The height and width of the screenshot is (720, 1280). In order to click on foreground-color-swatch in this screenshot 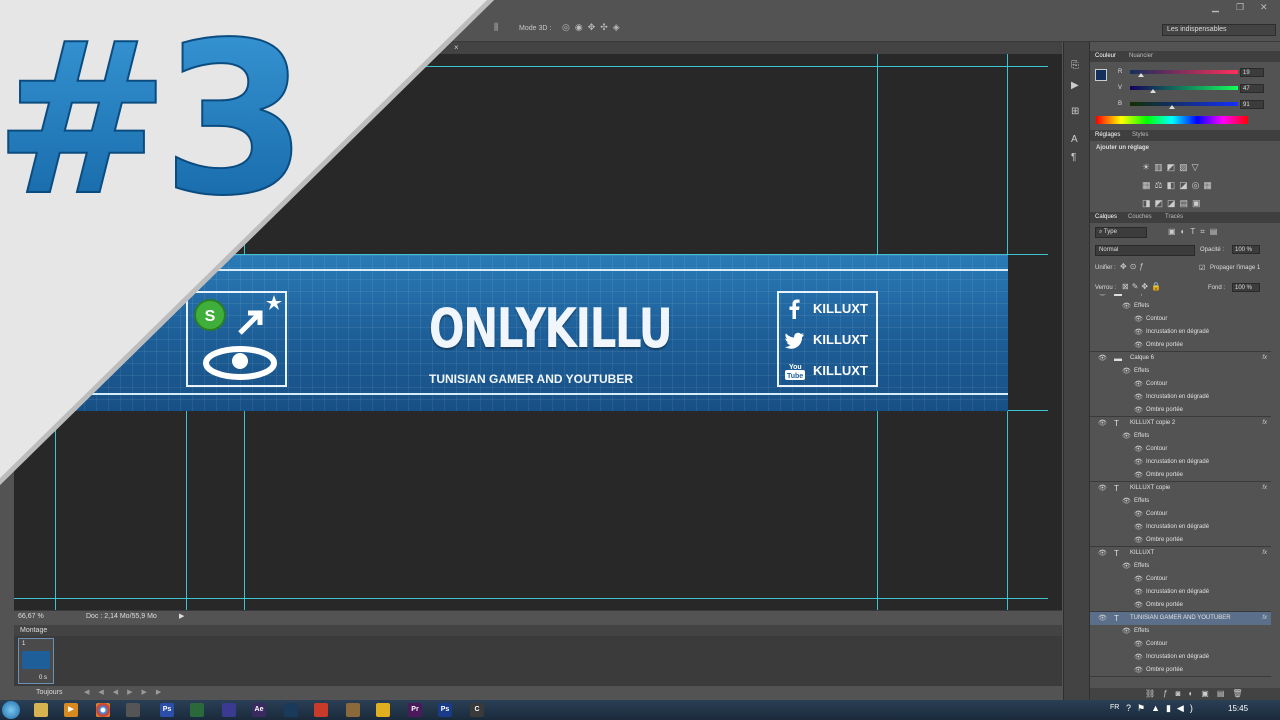, I will do `click(1101, 75)`.